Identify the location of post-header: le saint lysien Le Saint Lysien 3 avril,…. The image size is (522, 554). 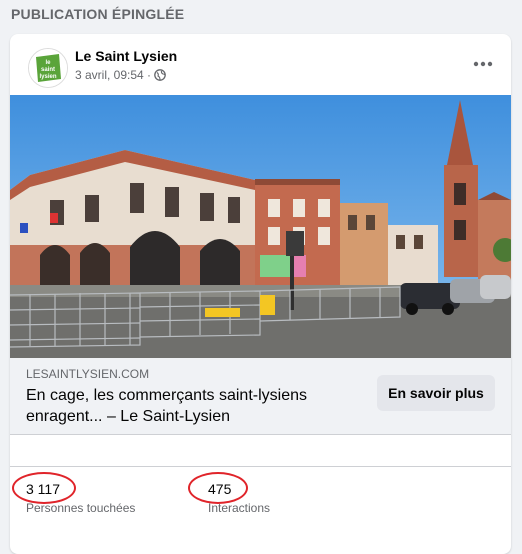
(260, 64).